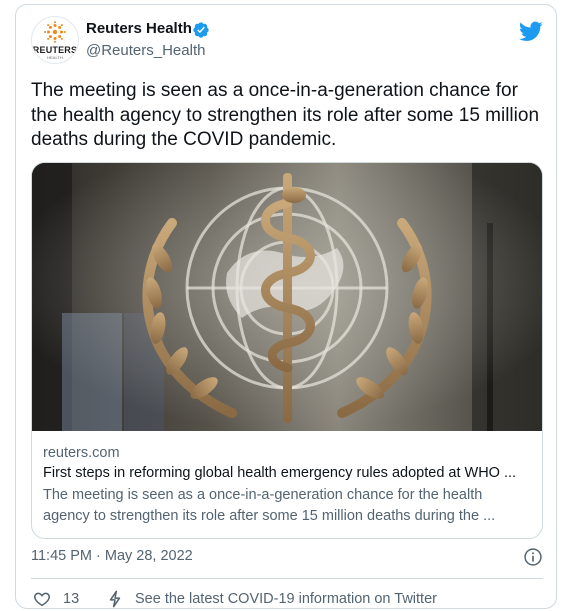  I want to click on info-icon, so click(533, 557).